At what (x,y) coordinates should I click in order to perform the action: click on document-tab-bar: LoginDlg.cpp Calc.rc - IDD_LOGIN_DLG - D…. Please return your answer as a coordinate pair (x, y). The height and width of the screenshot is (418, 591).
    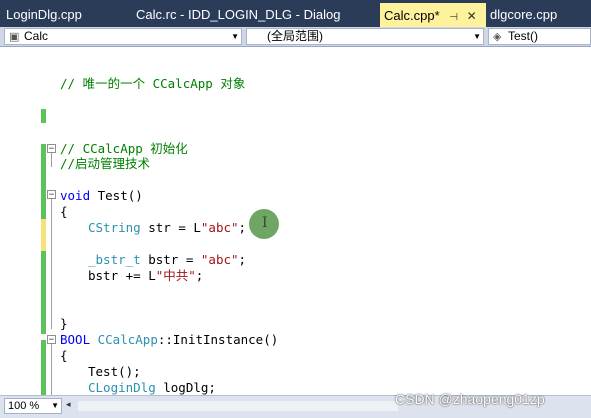
    Looking at the image, I should click on (295, 13).